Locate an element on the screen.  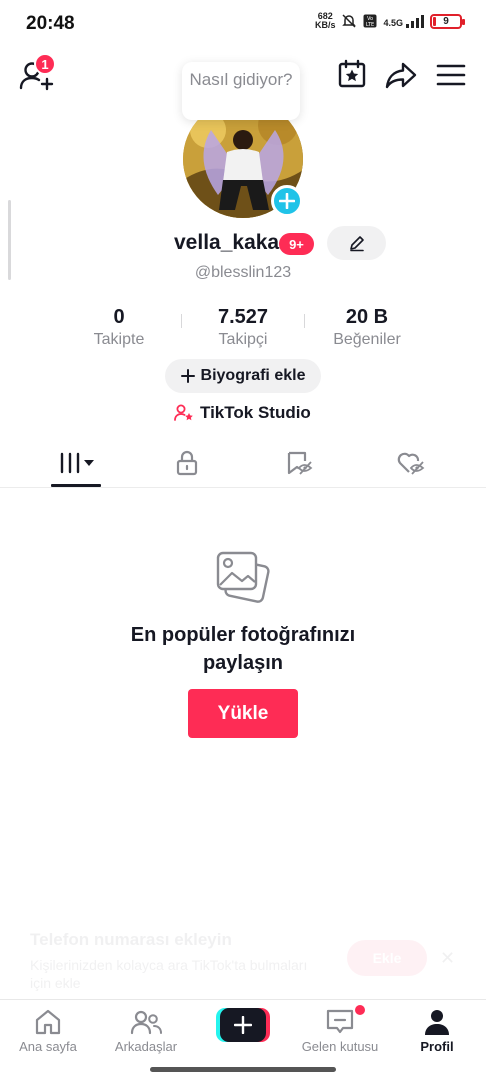
close-icon: ✕ is located at coordinates (447, 958).